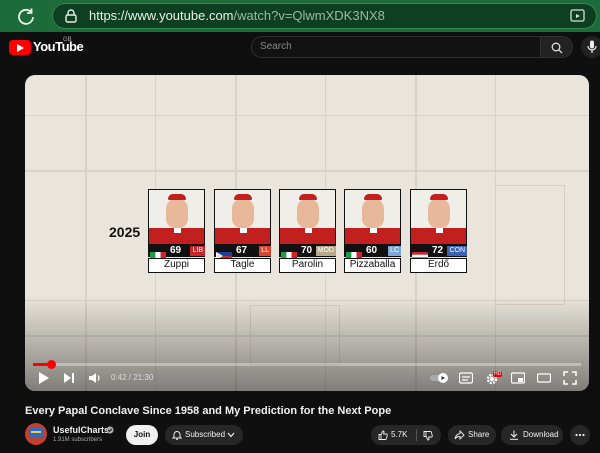 The width and height of the screenshot is (600, 453). I want to click on candidate-card: 72 CON Erdő, so click(438, 231).